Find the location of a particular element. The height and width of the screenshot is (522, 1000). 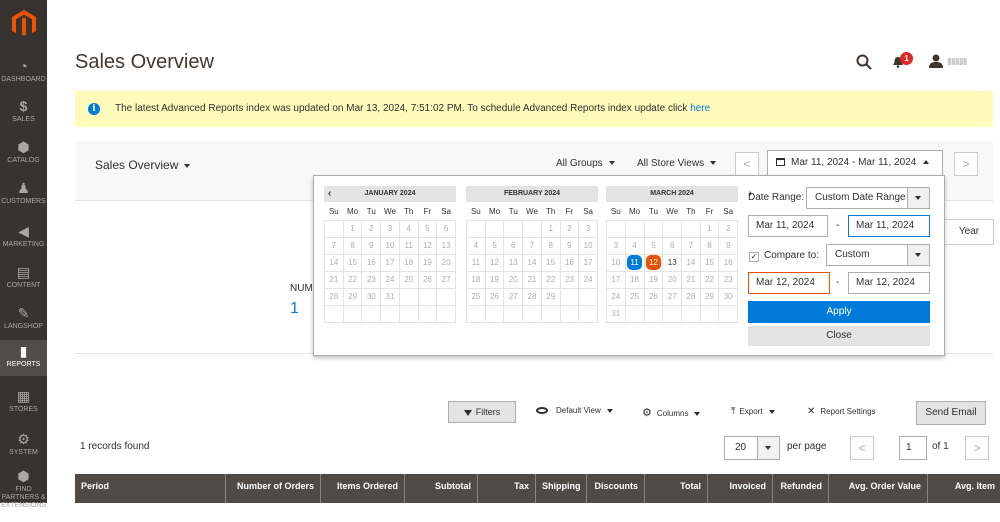

calendar-day: 31 is located at coordinates (390, 296).